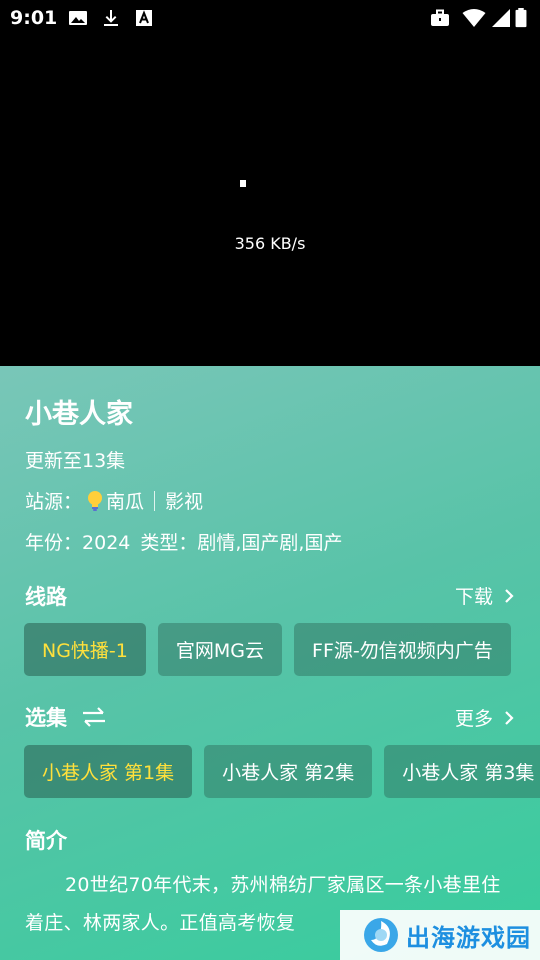  What do you see at coordinates (468, 937) in the screenshot?
I see `watermark-text: 出海游戏园` at bounding box center [468, 937].